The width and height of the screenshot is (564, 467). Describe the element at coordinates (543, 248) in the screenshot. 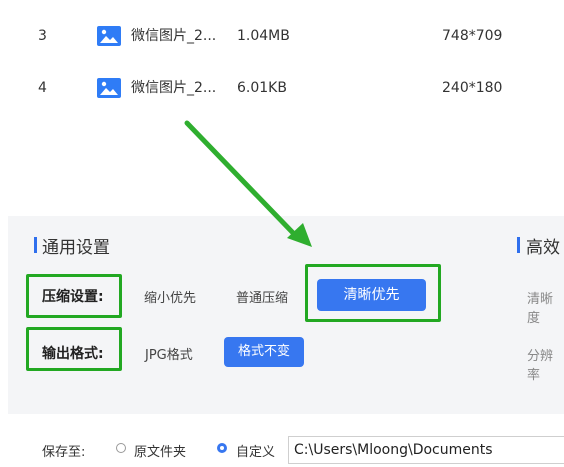

I see `advanced-settings-title: 高效` at that location.